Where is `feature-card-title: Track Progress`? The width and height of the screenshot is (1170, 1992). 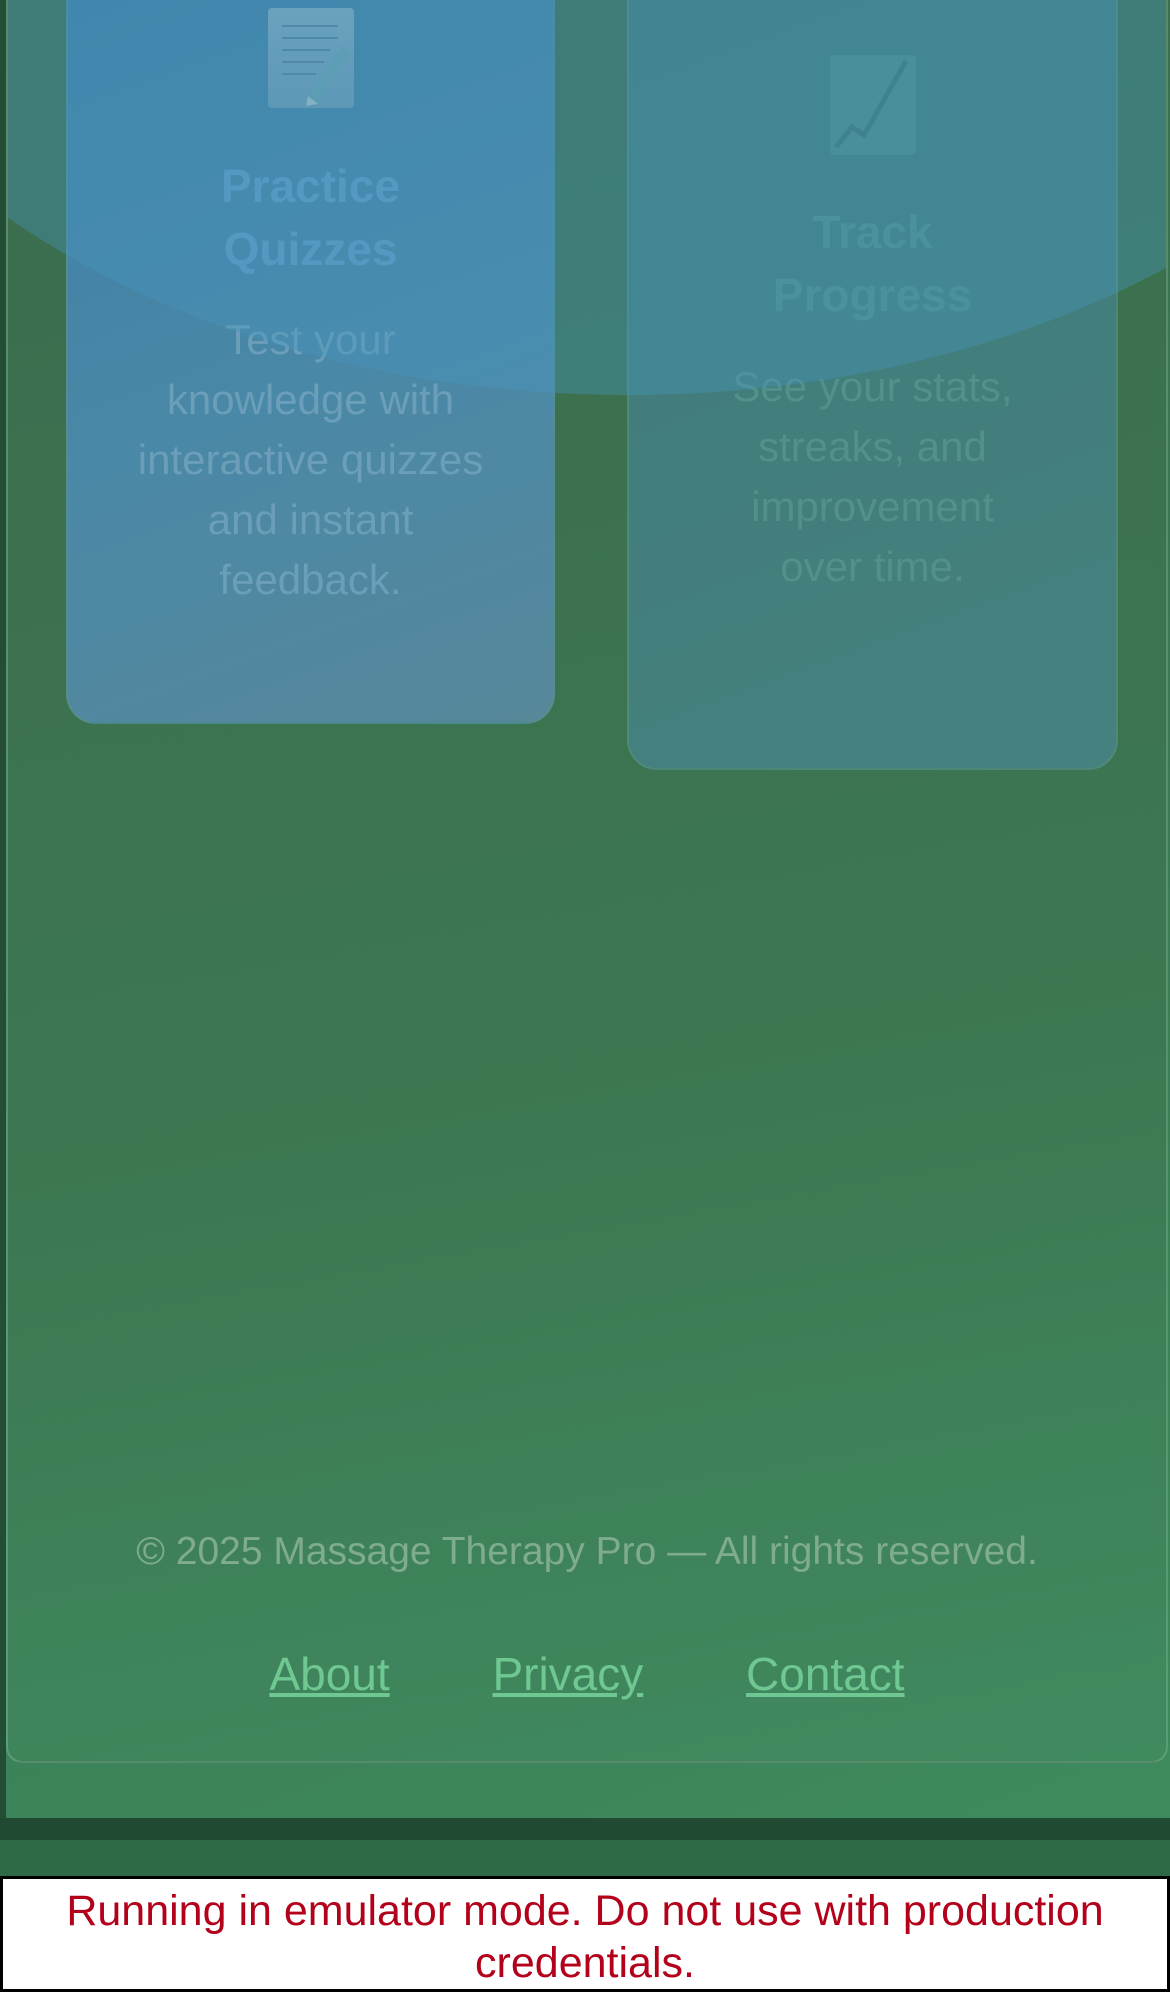 feature-card-title: Track Progress is located at coordinates (872, 263).